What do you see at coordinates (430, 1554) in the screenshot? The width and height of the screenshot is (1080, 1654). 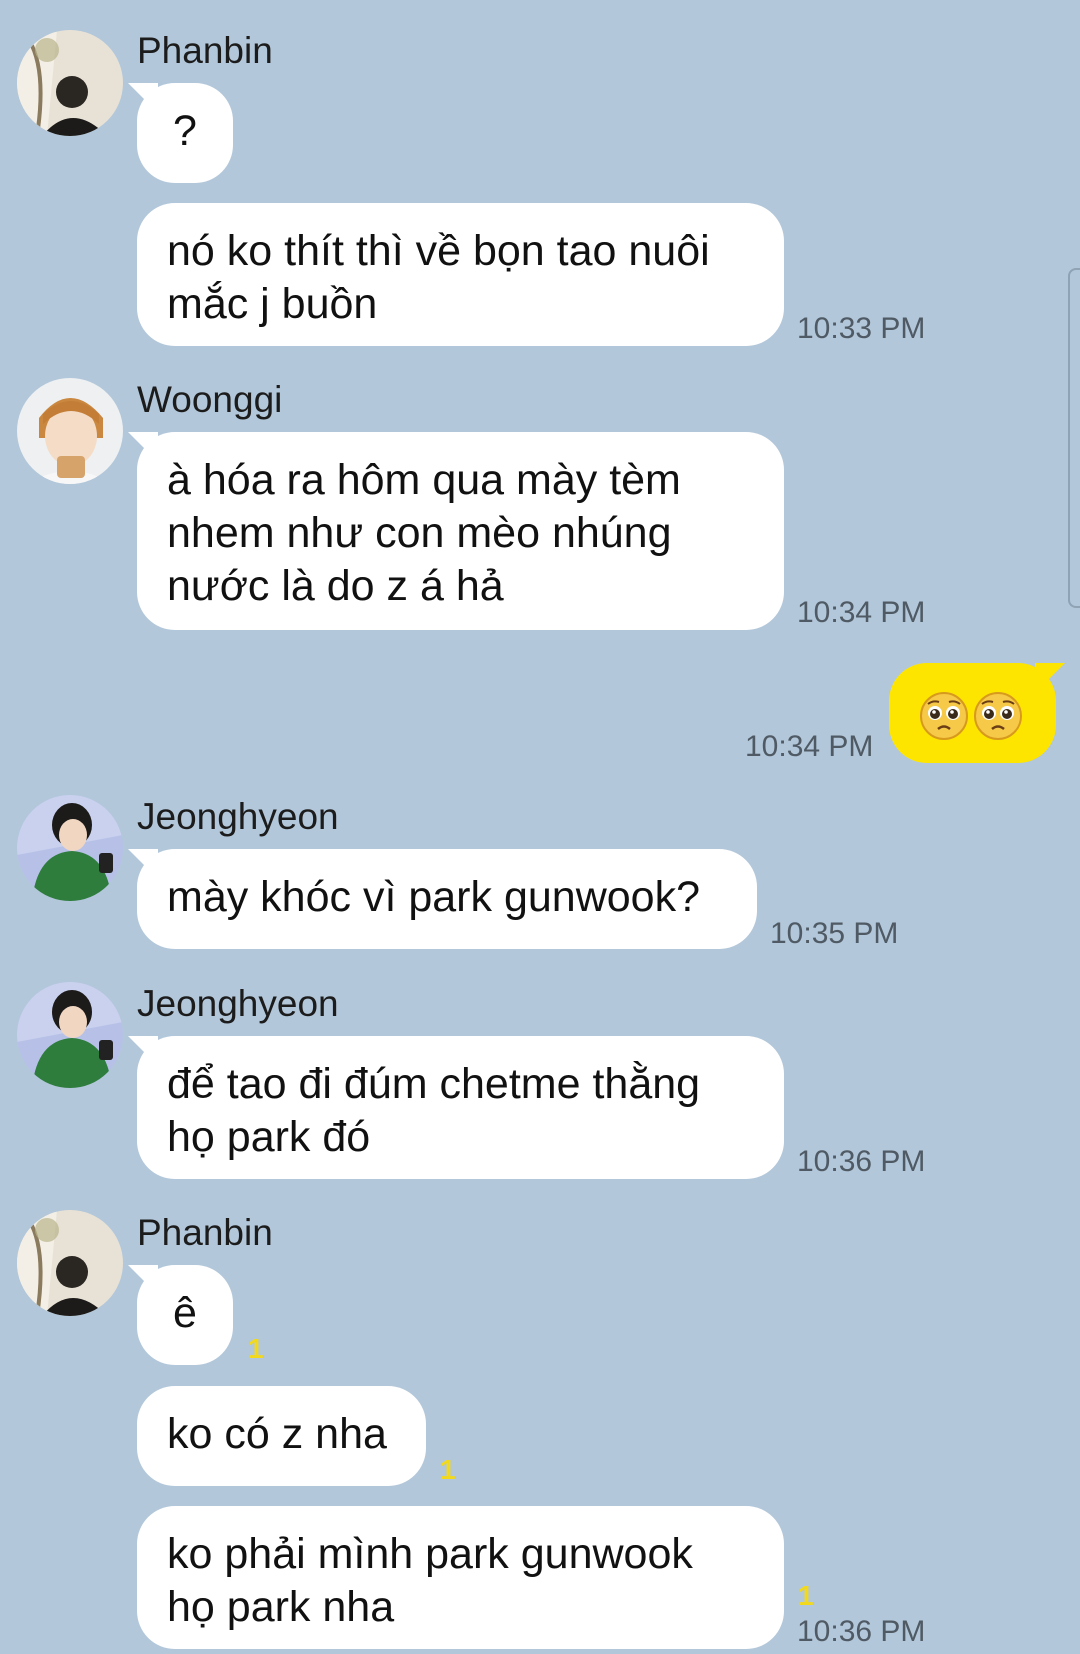 I see `message-line: ko phải mình park gunwook` at bounding box center [430, 1554].